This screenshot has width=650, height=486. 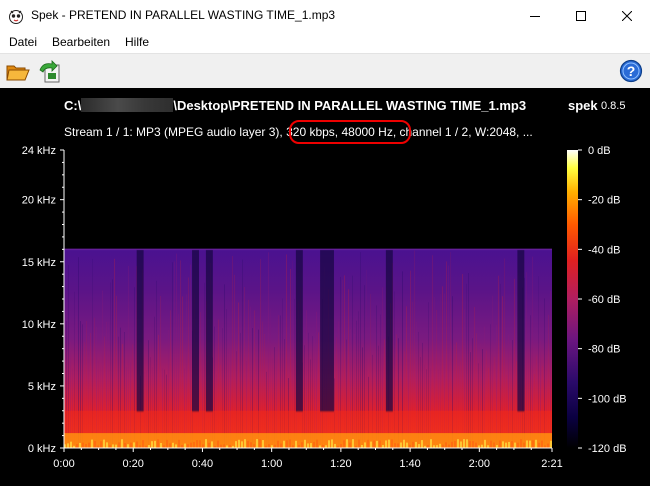 What do you see at coordinates (63, 464) in the screenshot?
I see `x-tick-label: 0:00` at bounding box center [63, 464].